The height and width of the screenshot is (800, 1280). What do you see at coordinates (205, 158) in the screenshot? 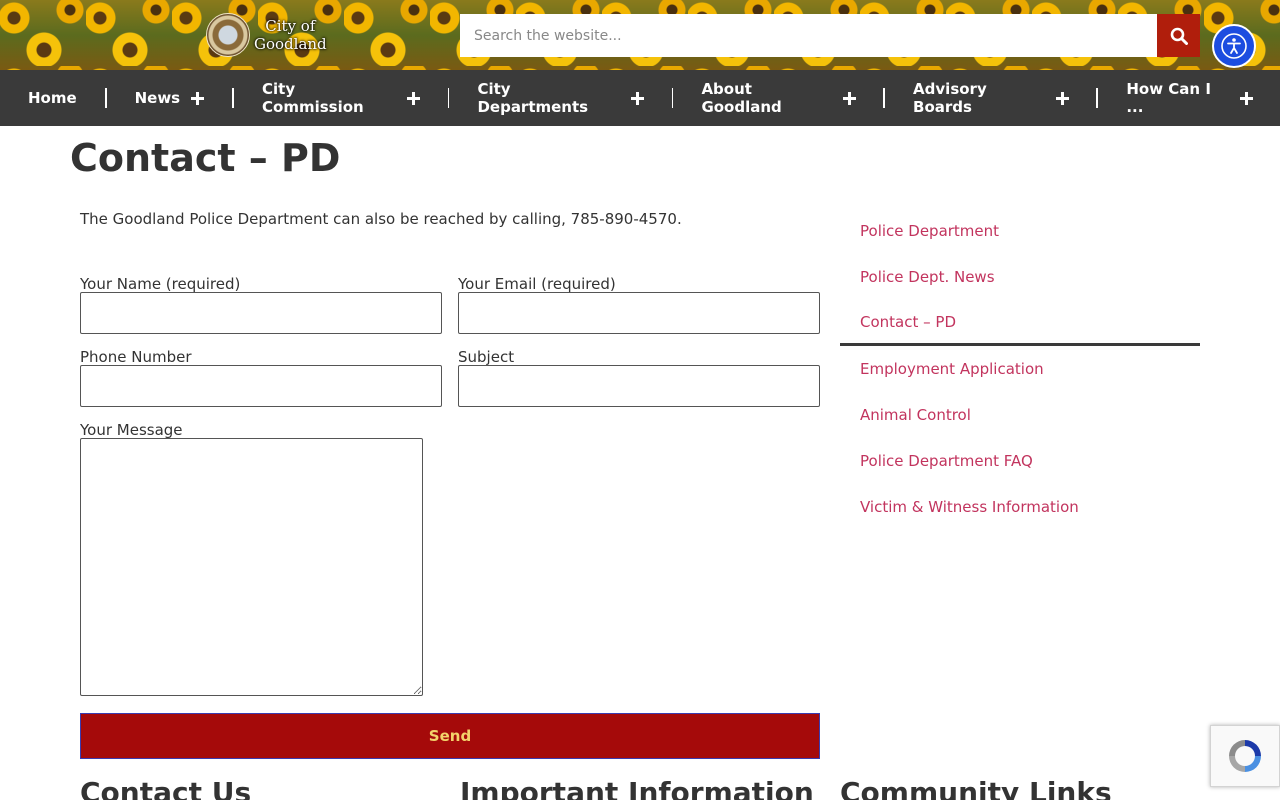
I see `page-title: Contact – PD` at bounding box center [205, 158].